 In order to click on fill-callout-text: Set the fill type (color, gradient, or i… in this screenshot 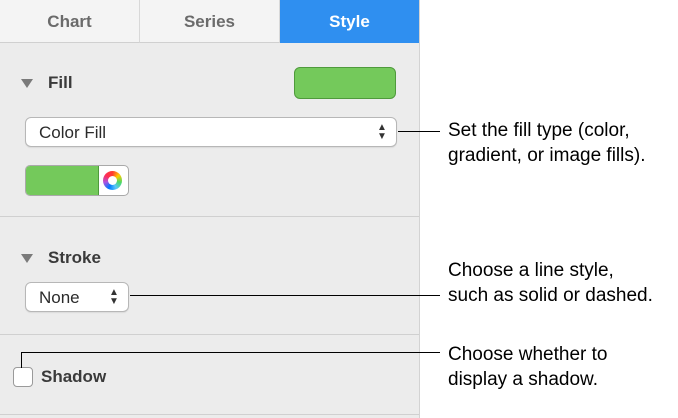, I will do `click(546, 143)`.